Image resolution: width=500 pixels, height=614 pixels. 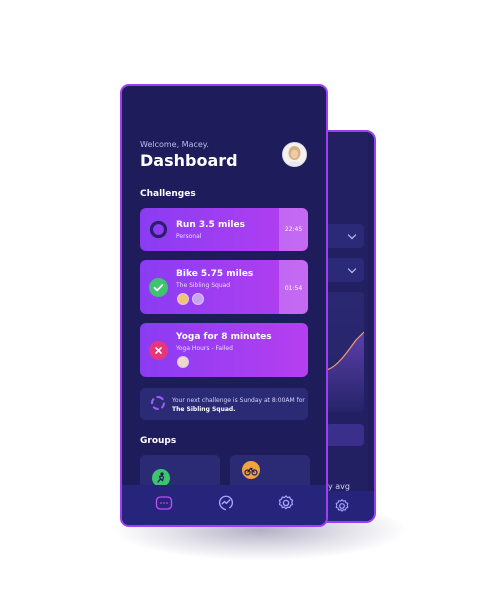 I want to click on challenge-card-bike: Bike 5.75 miles The Sibling Squad 01:54, so click(x=224, y=287).